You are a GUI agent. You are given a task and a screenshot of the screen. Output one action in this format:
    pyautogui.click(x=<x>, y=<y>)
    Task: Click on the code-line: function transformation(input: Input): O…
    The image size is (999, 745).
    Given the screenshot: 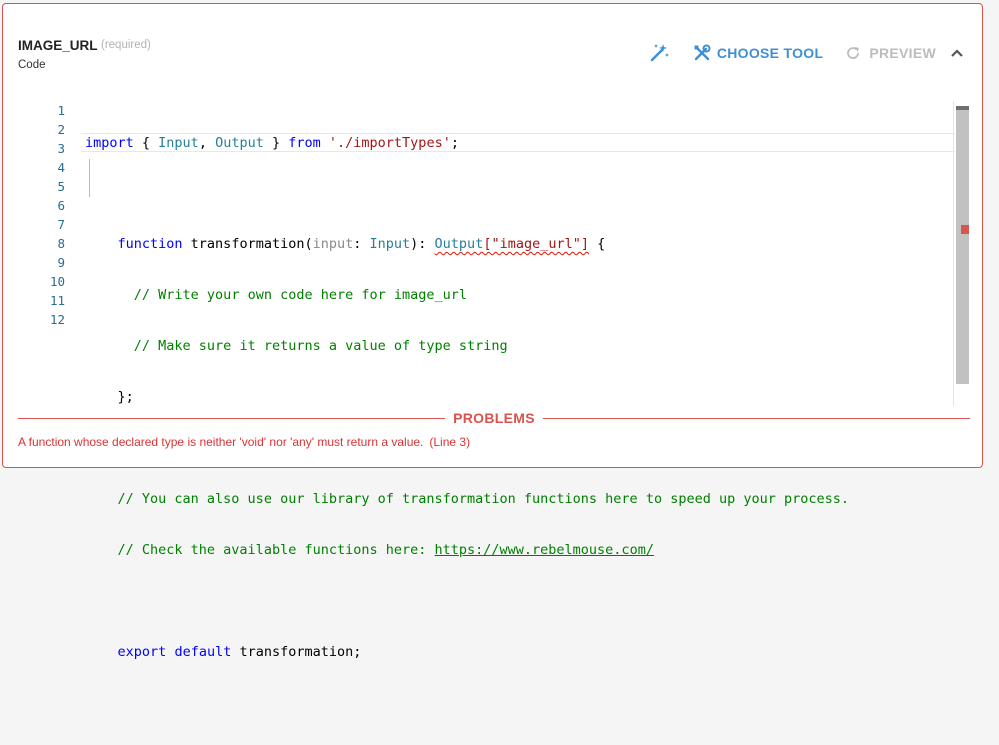 What is the action you would take?
    pyautogui.click(x=520, y=244)
    